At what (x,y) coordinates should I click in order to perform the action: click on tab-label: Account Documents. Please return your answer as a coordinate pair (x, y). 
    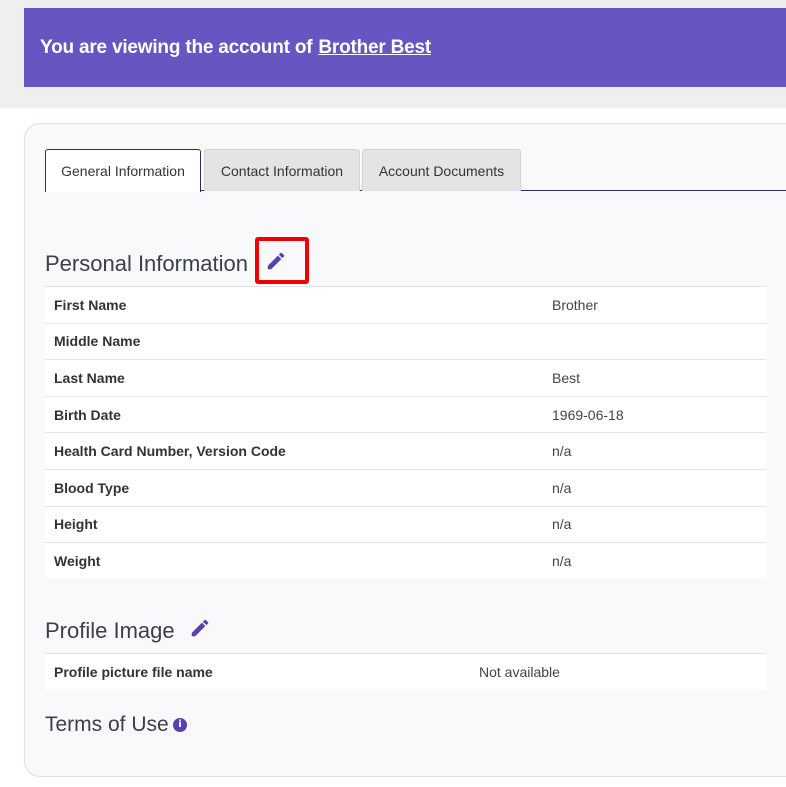
    Looking at the image, I should click on (441, 170).